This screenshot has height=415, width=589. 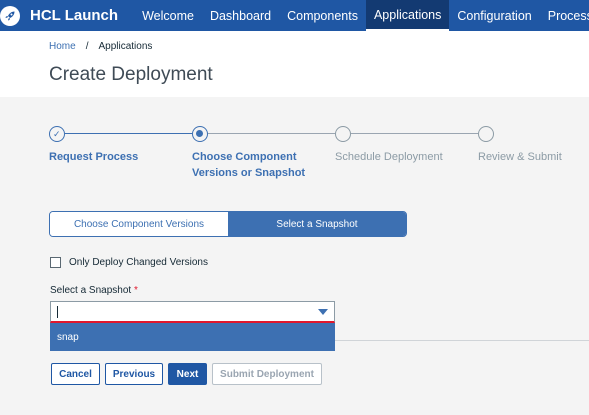 I want to click on footer-divider, so click(x=462, y=340).